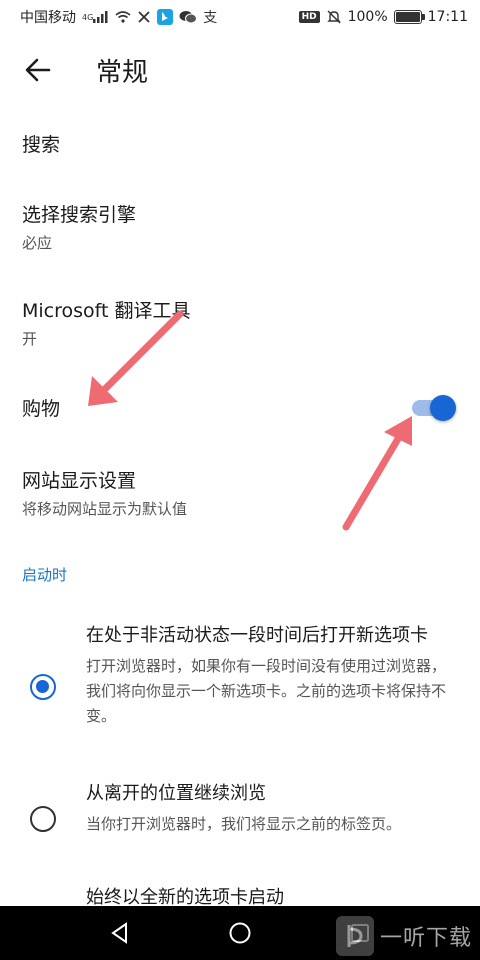 The image size is (480, 960). Describe the element at coordinates (354, 936) in the screenshot. I see `watermark-logo-icon` at that location.